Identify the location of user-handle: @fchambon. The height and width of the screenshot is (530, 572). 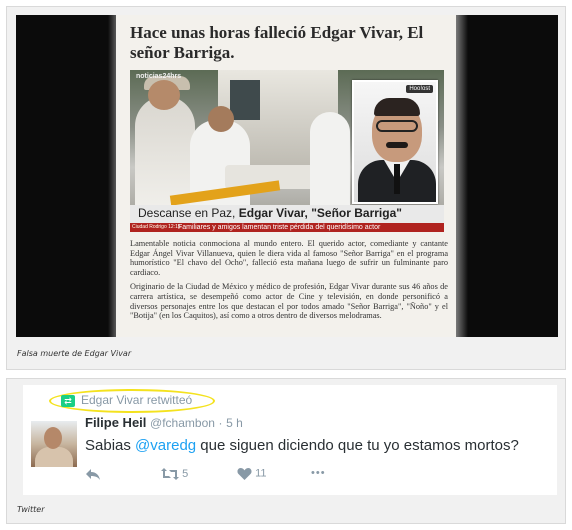
(182, 423).